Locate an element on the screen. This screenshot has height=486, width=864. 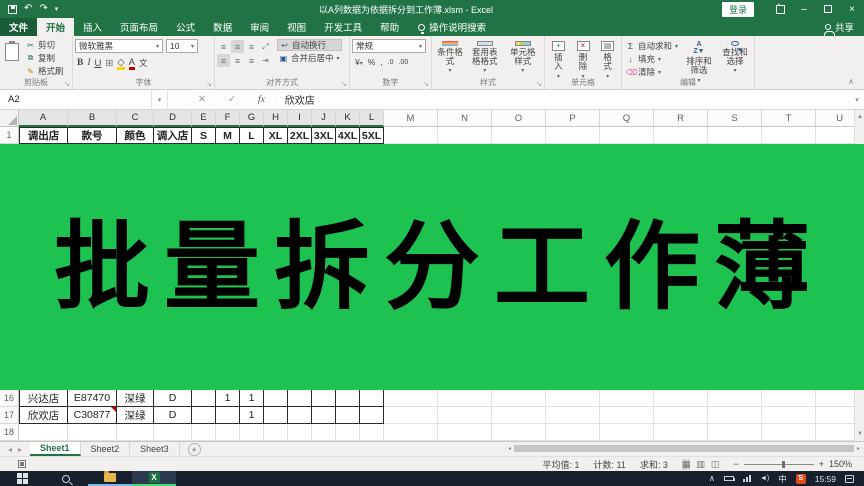
zoom-slider is located at coordinates (778, 464).